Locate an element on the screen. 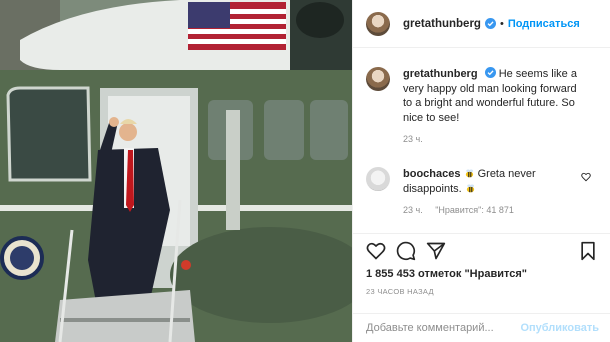 The image size is (610, 342). comment-input is located at coordinates (446, 328).